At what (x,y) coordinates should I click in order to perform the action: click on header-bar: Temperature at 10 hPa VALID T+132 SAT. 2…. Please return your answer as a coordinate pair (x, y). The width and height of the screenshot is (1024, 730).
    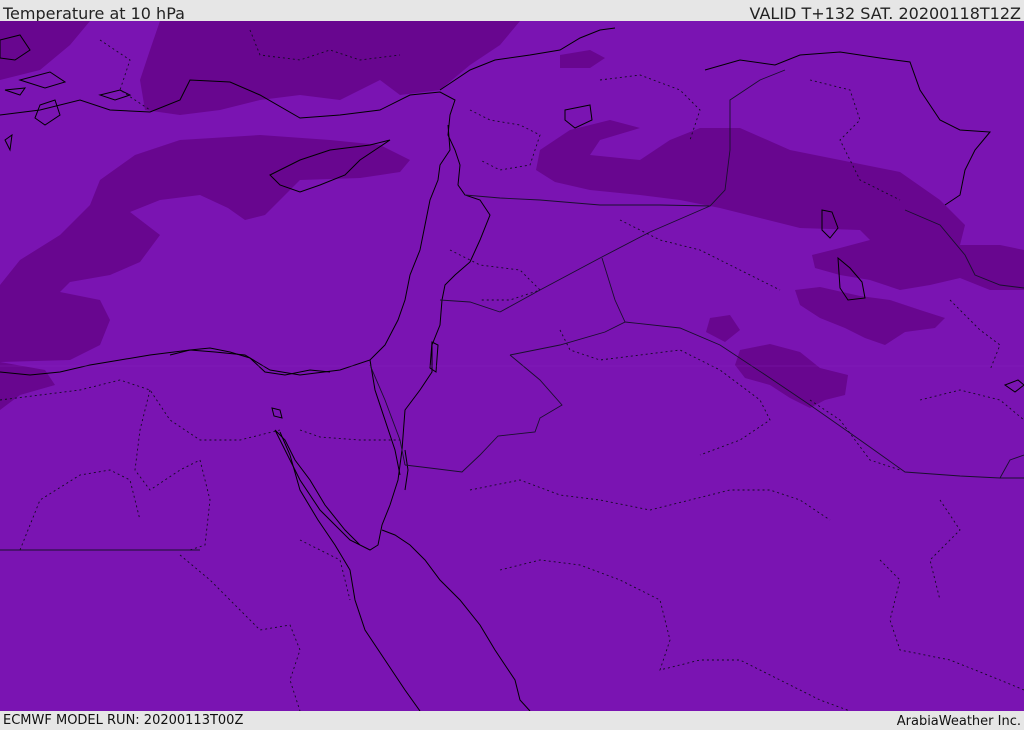
    Looking at the image, I should click on (512, 11).